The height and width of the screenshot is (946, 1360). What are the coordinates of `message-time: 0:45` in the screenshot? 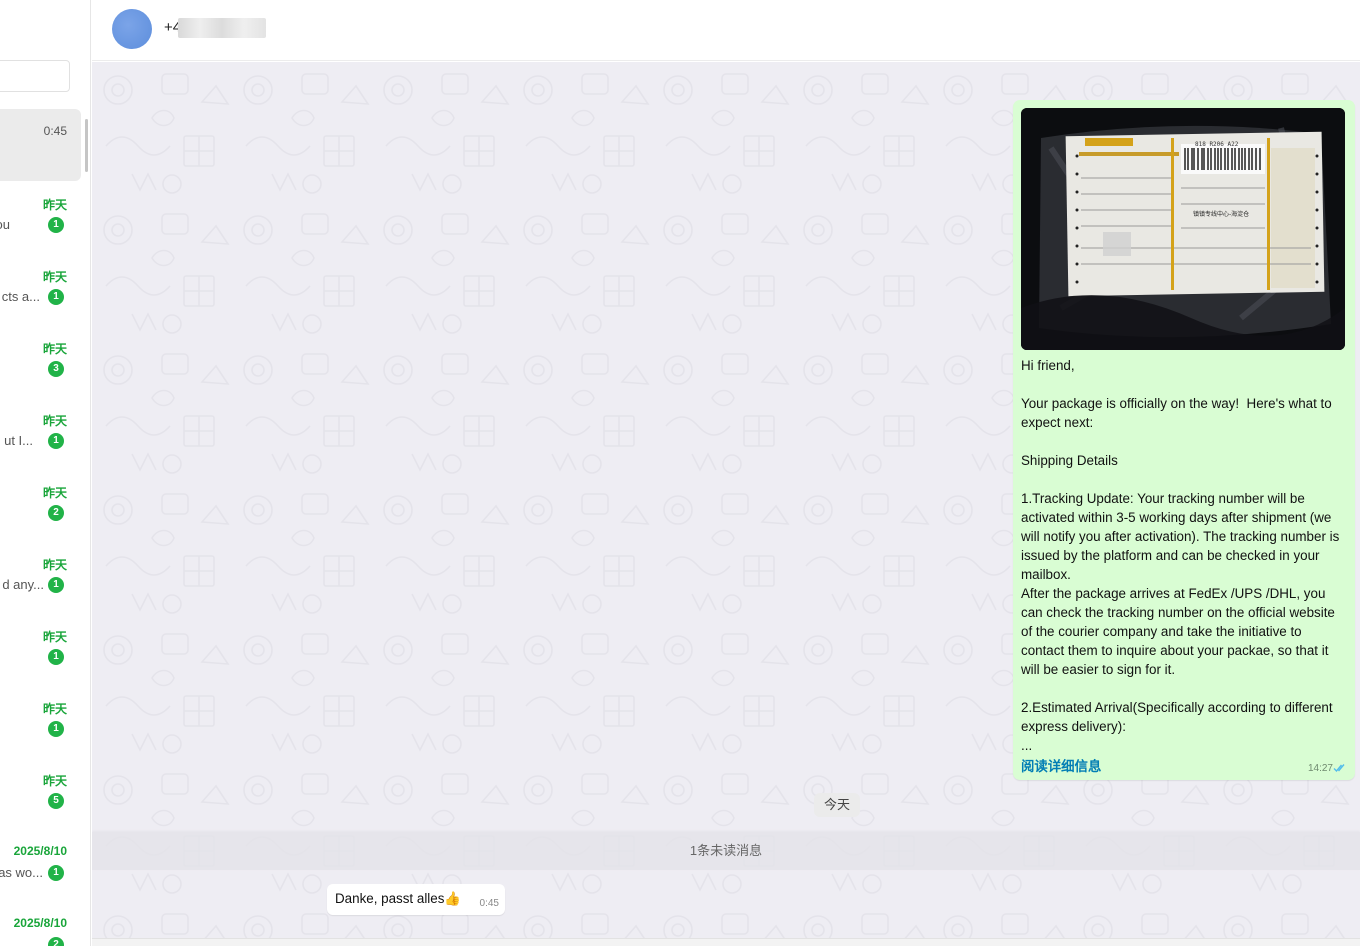 It's located at (489, 903).